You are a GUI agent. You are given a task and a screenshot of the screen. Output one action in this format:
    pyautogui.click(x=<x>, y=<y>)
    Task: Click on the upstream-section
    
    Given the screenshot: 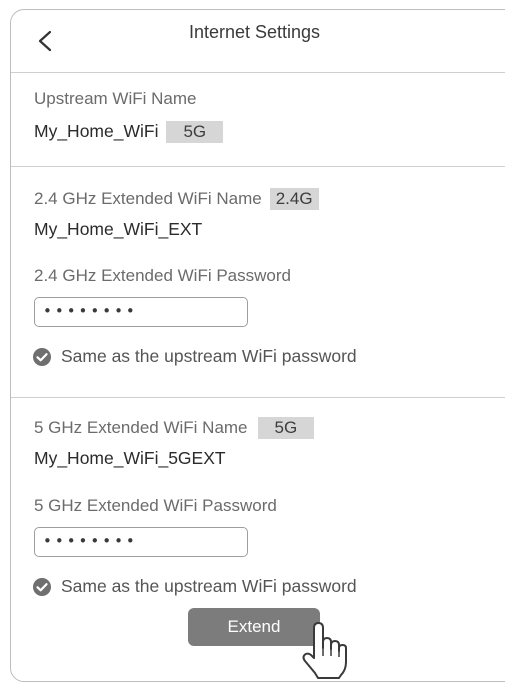 What is the action you would take?
    pyautogui.click(x=258, y=119)
    